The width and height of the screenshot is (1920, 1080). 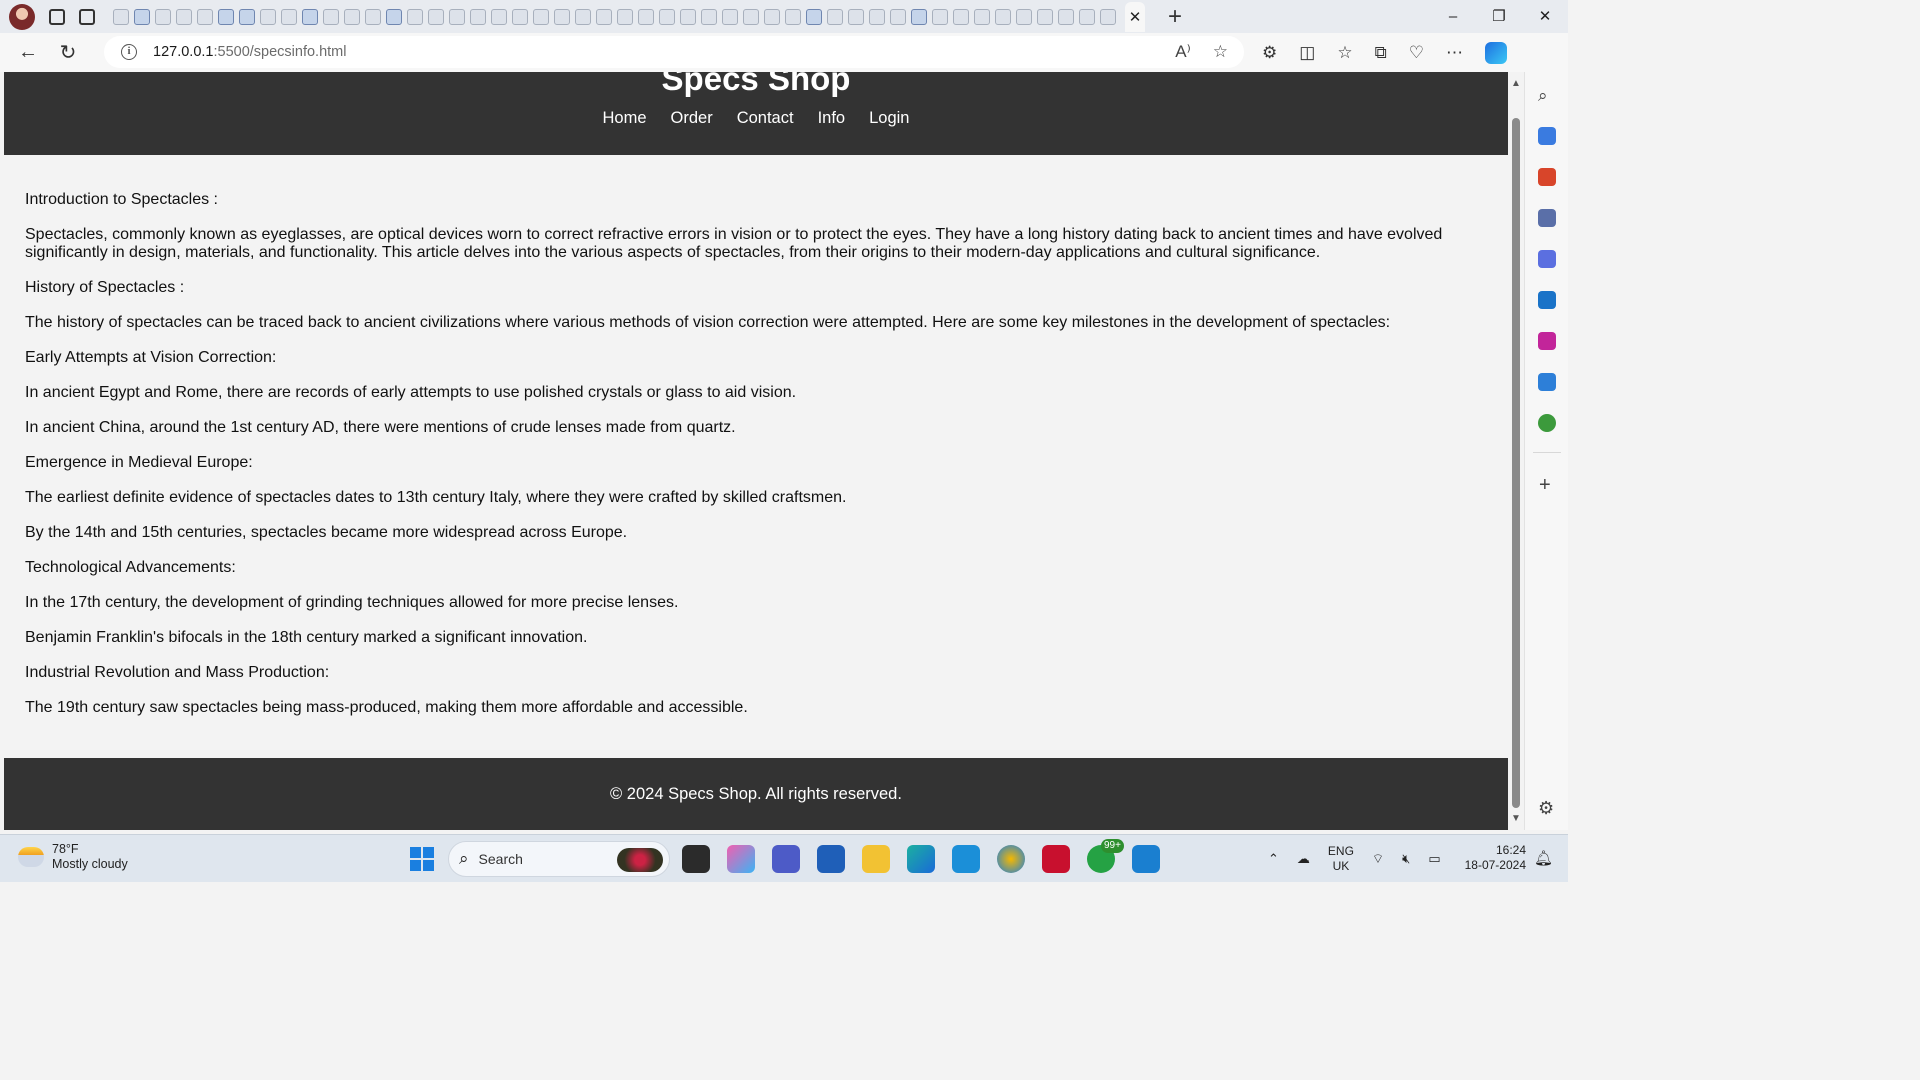 What do you see at coordinates (1516, 818) in the screenshot?
I see `scroll-down-arrow-icon: ▼` at bounding box center [1516, 818].